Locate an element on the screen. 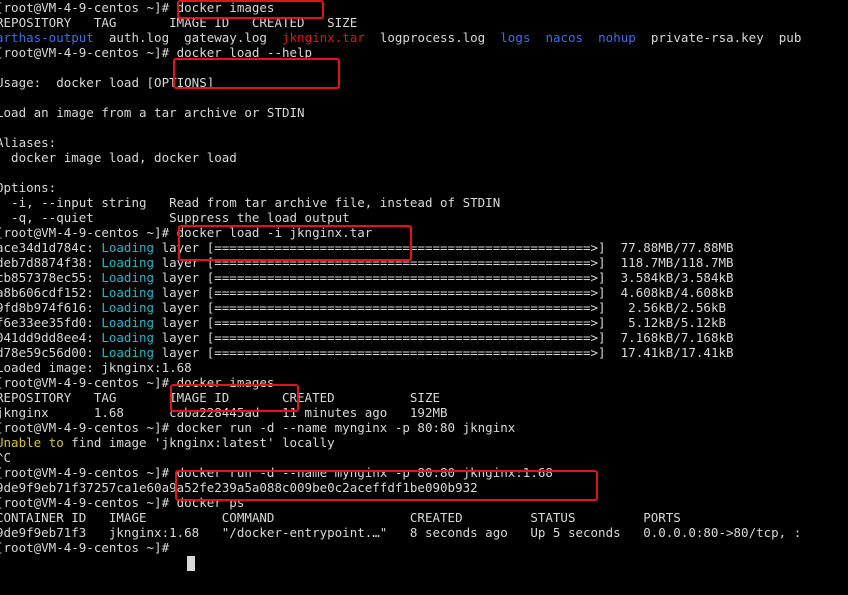 Image resolution: width=848 pixels, height=595 pixels. terminal-text-segment: d78e59c56d00: is located at coordinates (51, 352).